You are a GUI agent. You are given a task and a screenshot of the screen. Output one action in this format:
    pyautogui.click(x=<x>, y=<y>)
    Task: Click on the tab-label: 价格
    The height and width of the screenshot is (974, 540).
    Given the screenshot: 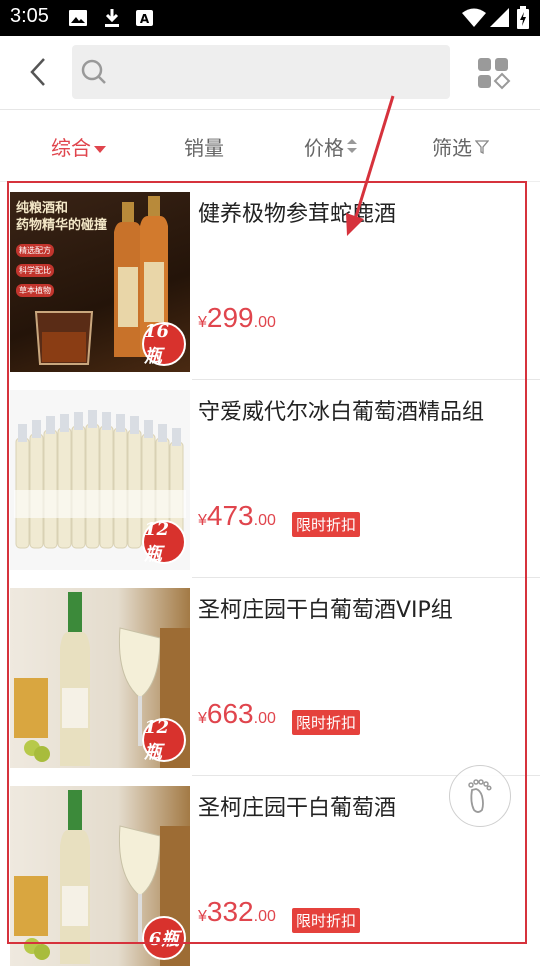 What is the action you would take?
    pyautogui.click(x=324, y=148)
    